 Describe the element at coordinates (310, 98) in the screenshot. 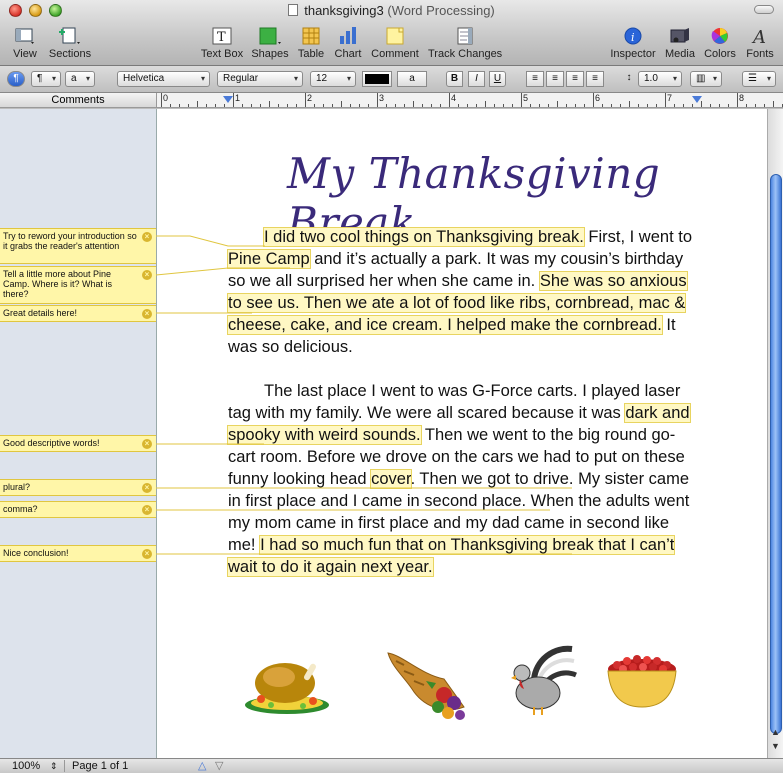

I see `ruler-number: 2` at that location.